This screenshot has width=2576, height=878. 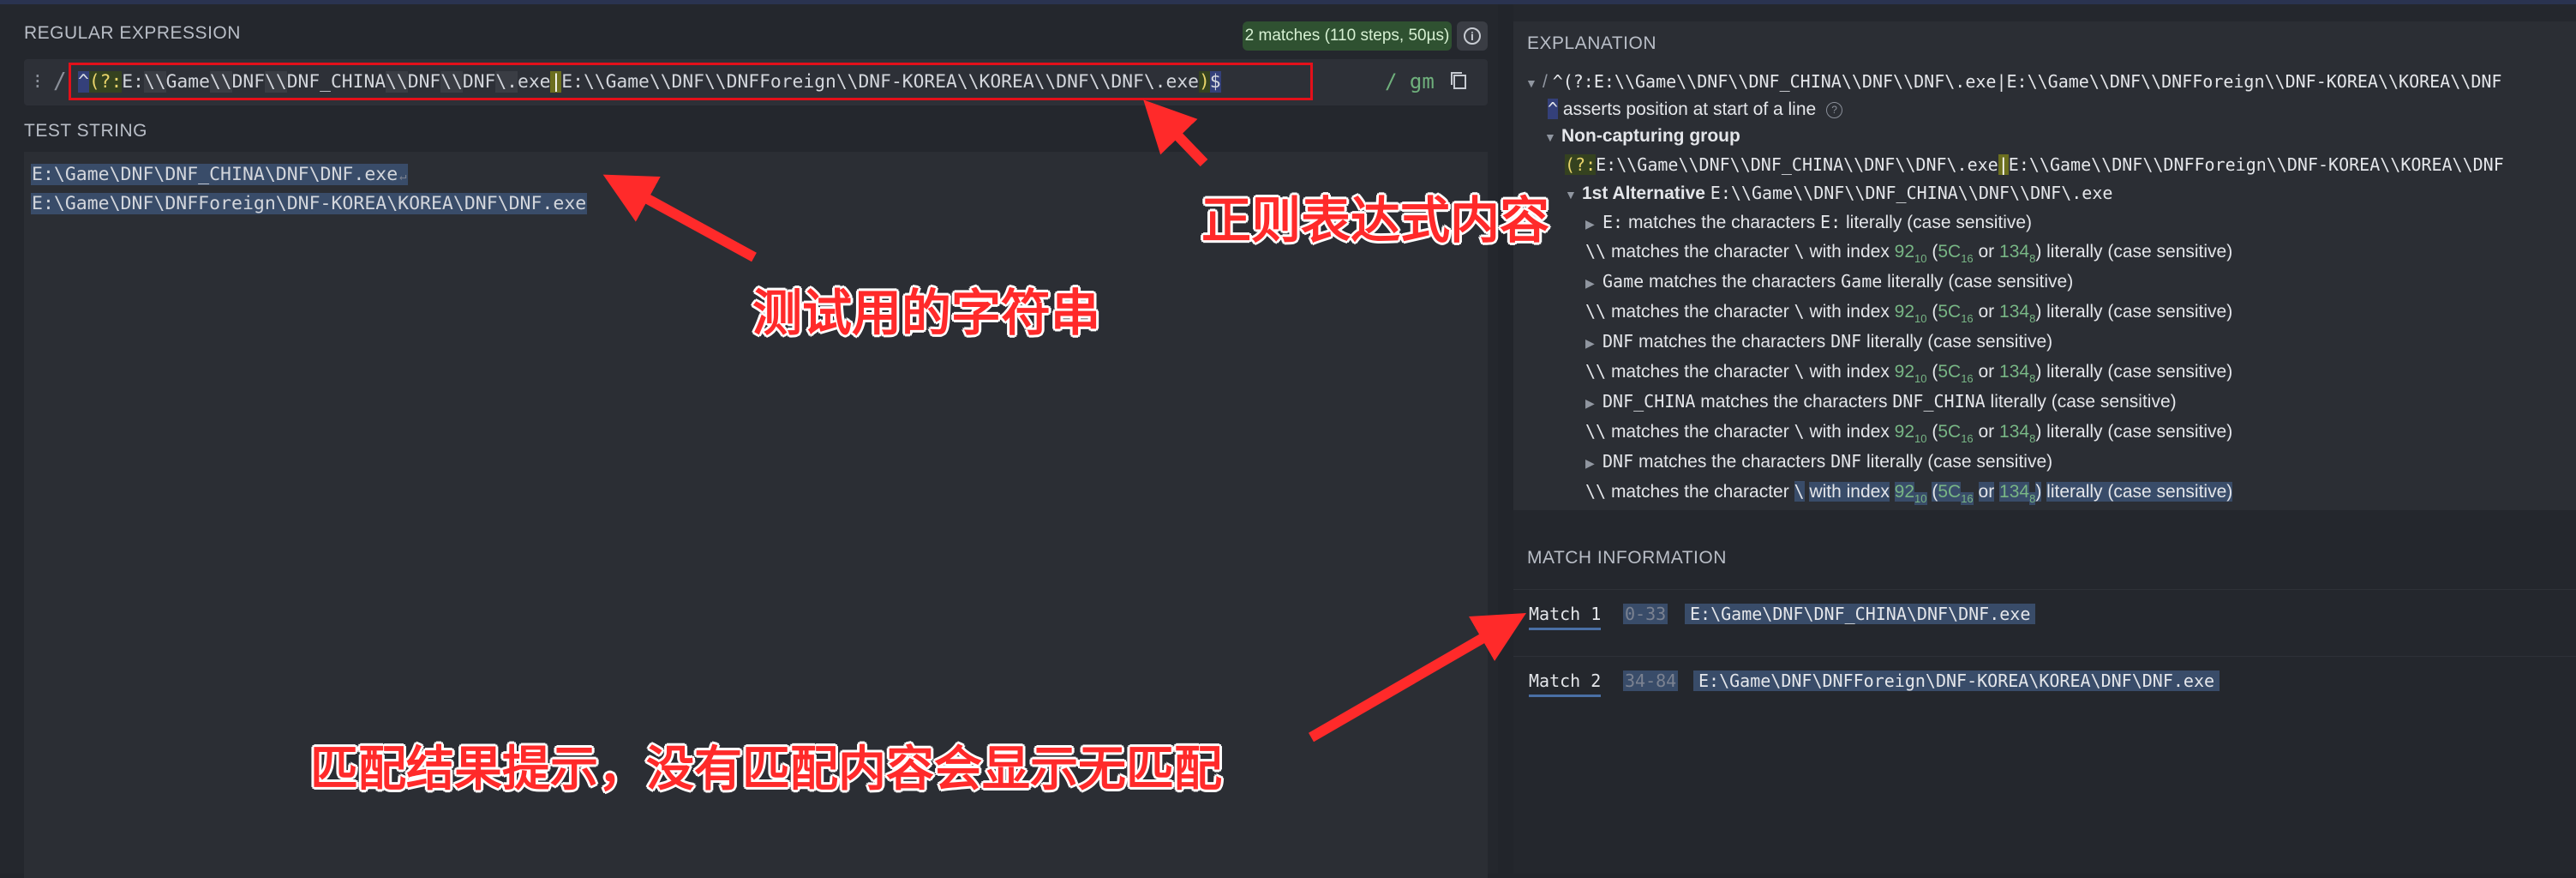 What do you see at coordinates (766, 769) in the screenshot?
I see `match-annotation: 匹配结果提示，没有匹配内容会显示无匹配` at bounding box center [766, 769].